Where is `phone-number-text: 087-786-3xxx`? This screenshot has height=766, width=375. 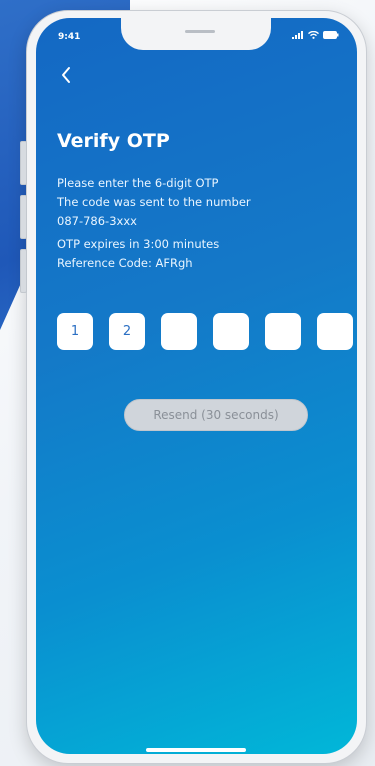 phone-number-text: 087-786-3xxx is located at coordinates (97, 221).